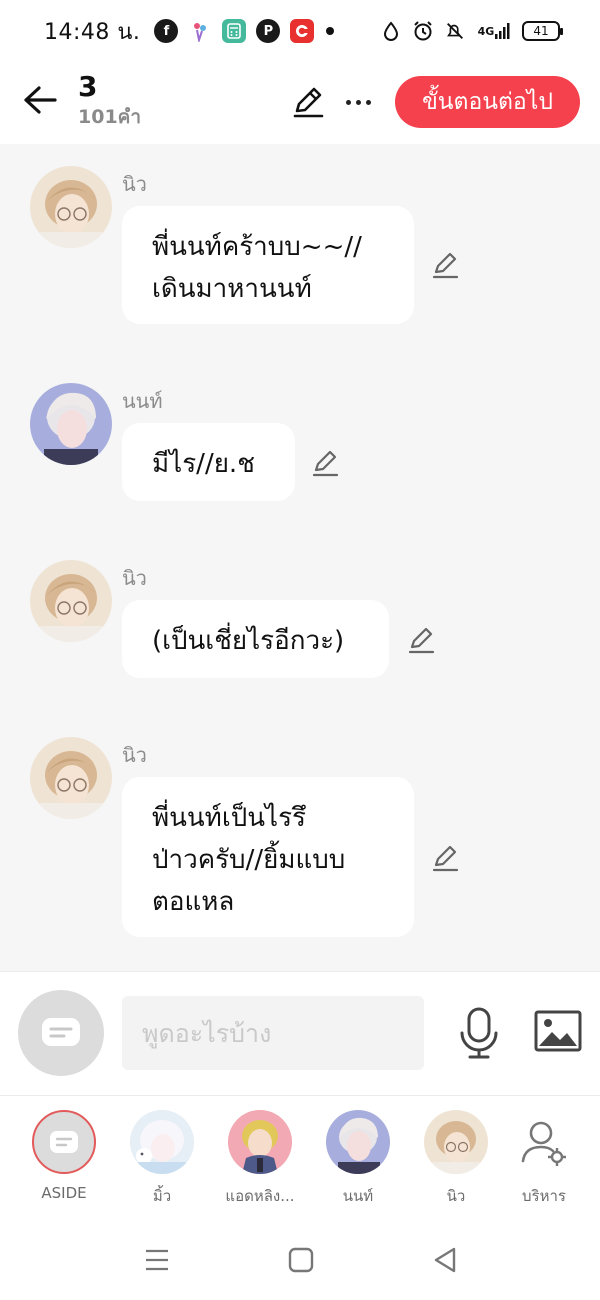  Describe the element at coordinates (109, 100) in the screenshot. I see `title-block: 3 101คำ` at that location.